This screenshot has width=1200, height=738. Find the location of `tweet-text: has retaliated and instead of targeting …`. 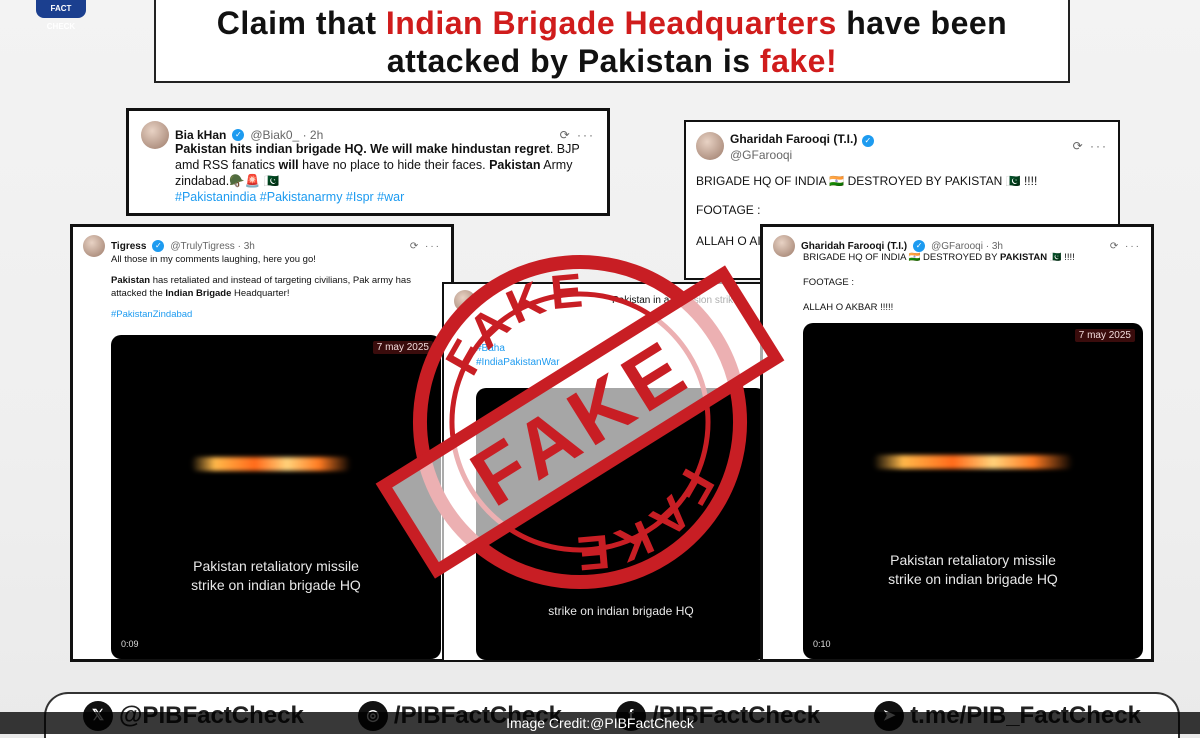

tweet-text: has retaliated and instead of targeting … is located at coordinates (280, 280).